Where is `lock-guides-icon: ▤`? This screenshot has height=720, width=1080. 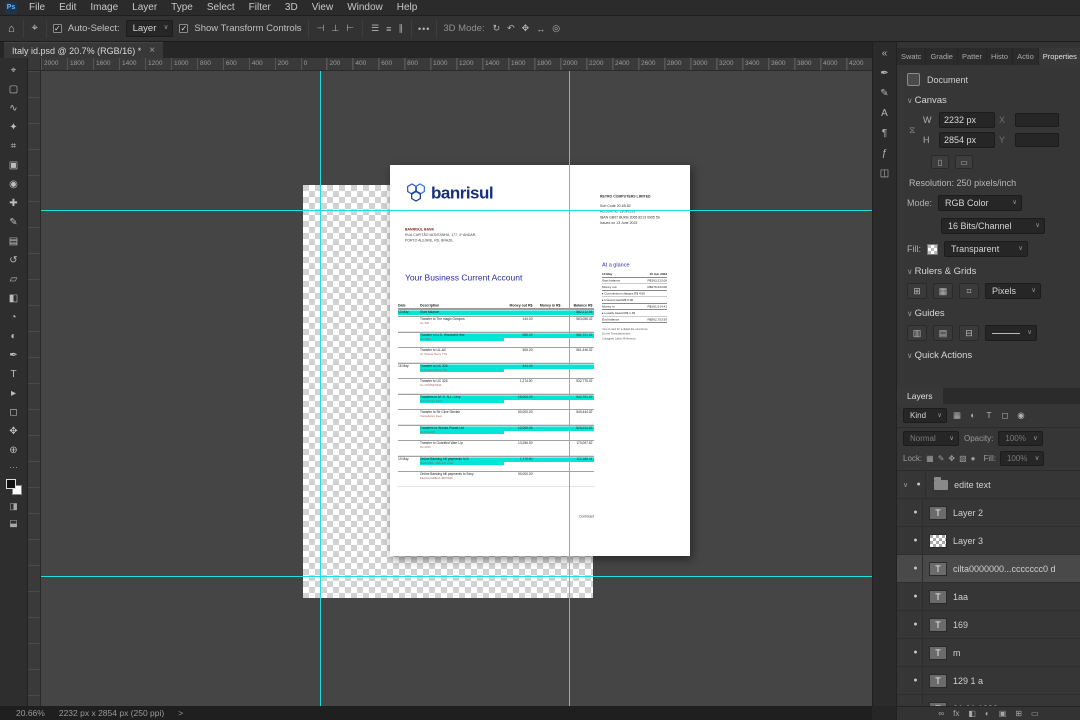
lock-guides-icon: ▤ is located at coordinates (943, 333).